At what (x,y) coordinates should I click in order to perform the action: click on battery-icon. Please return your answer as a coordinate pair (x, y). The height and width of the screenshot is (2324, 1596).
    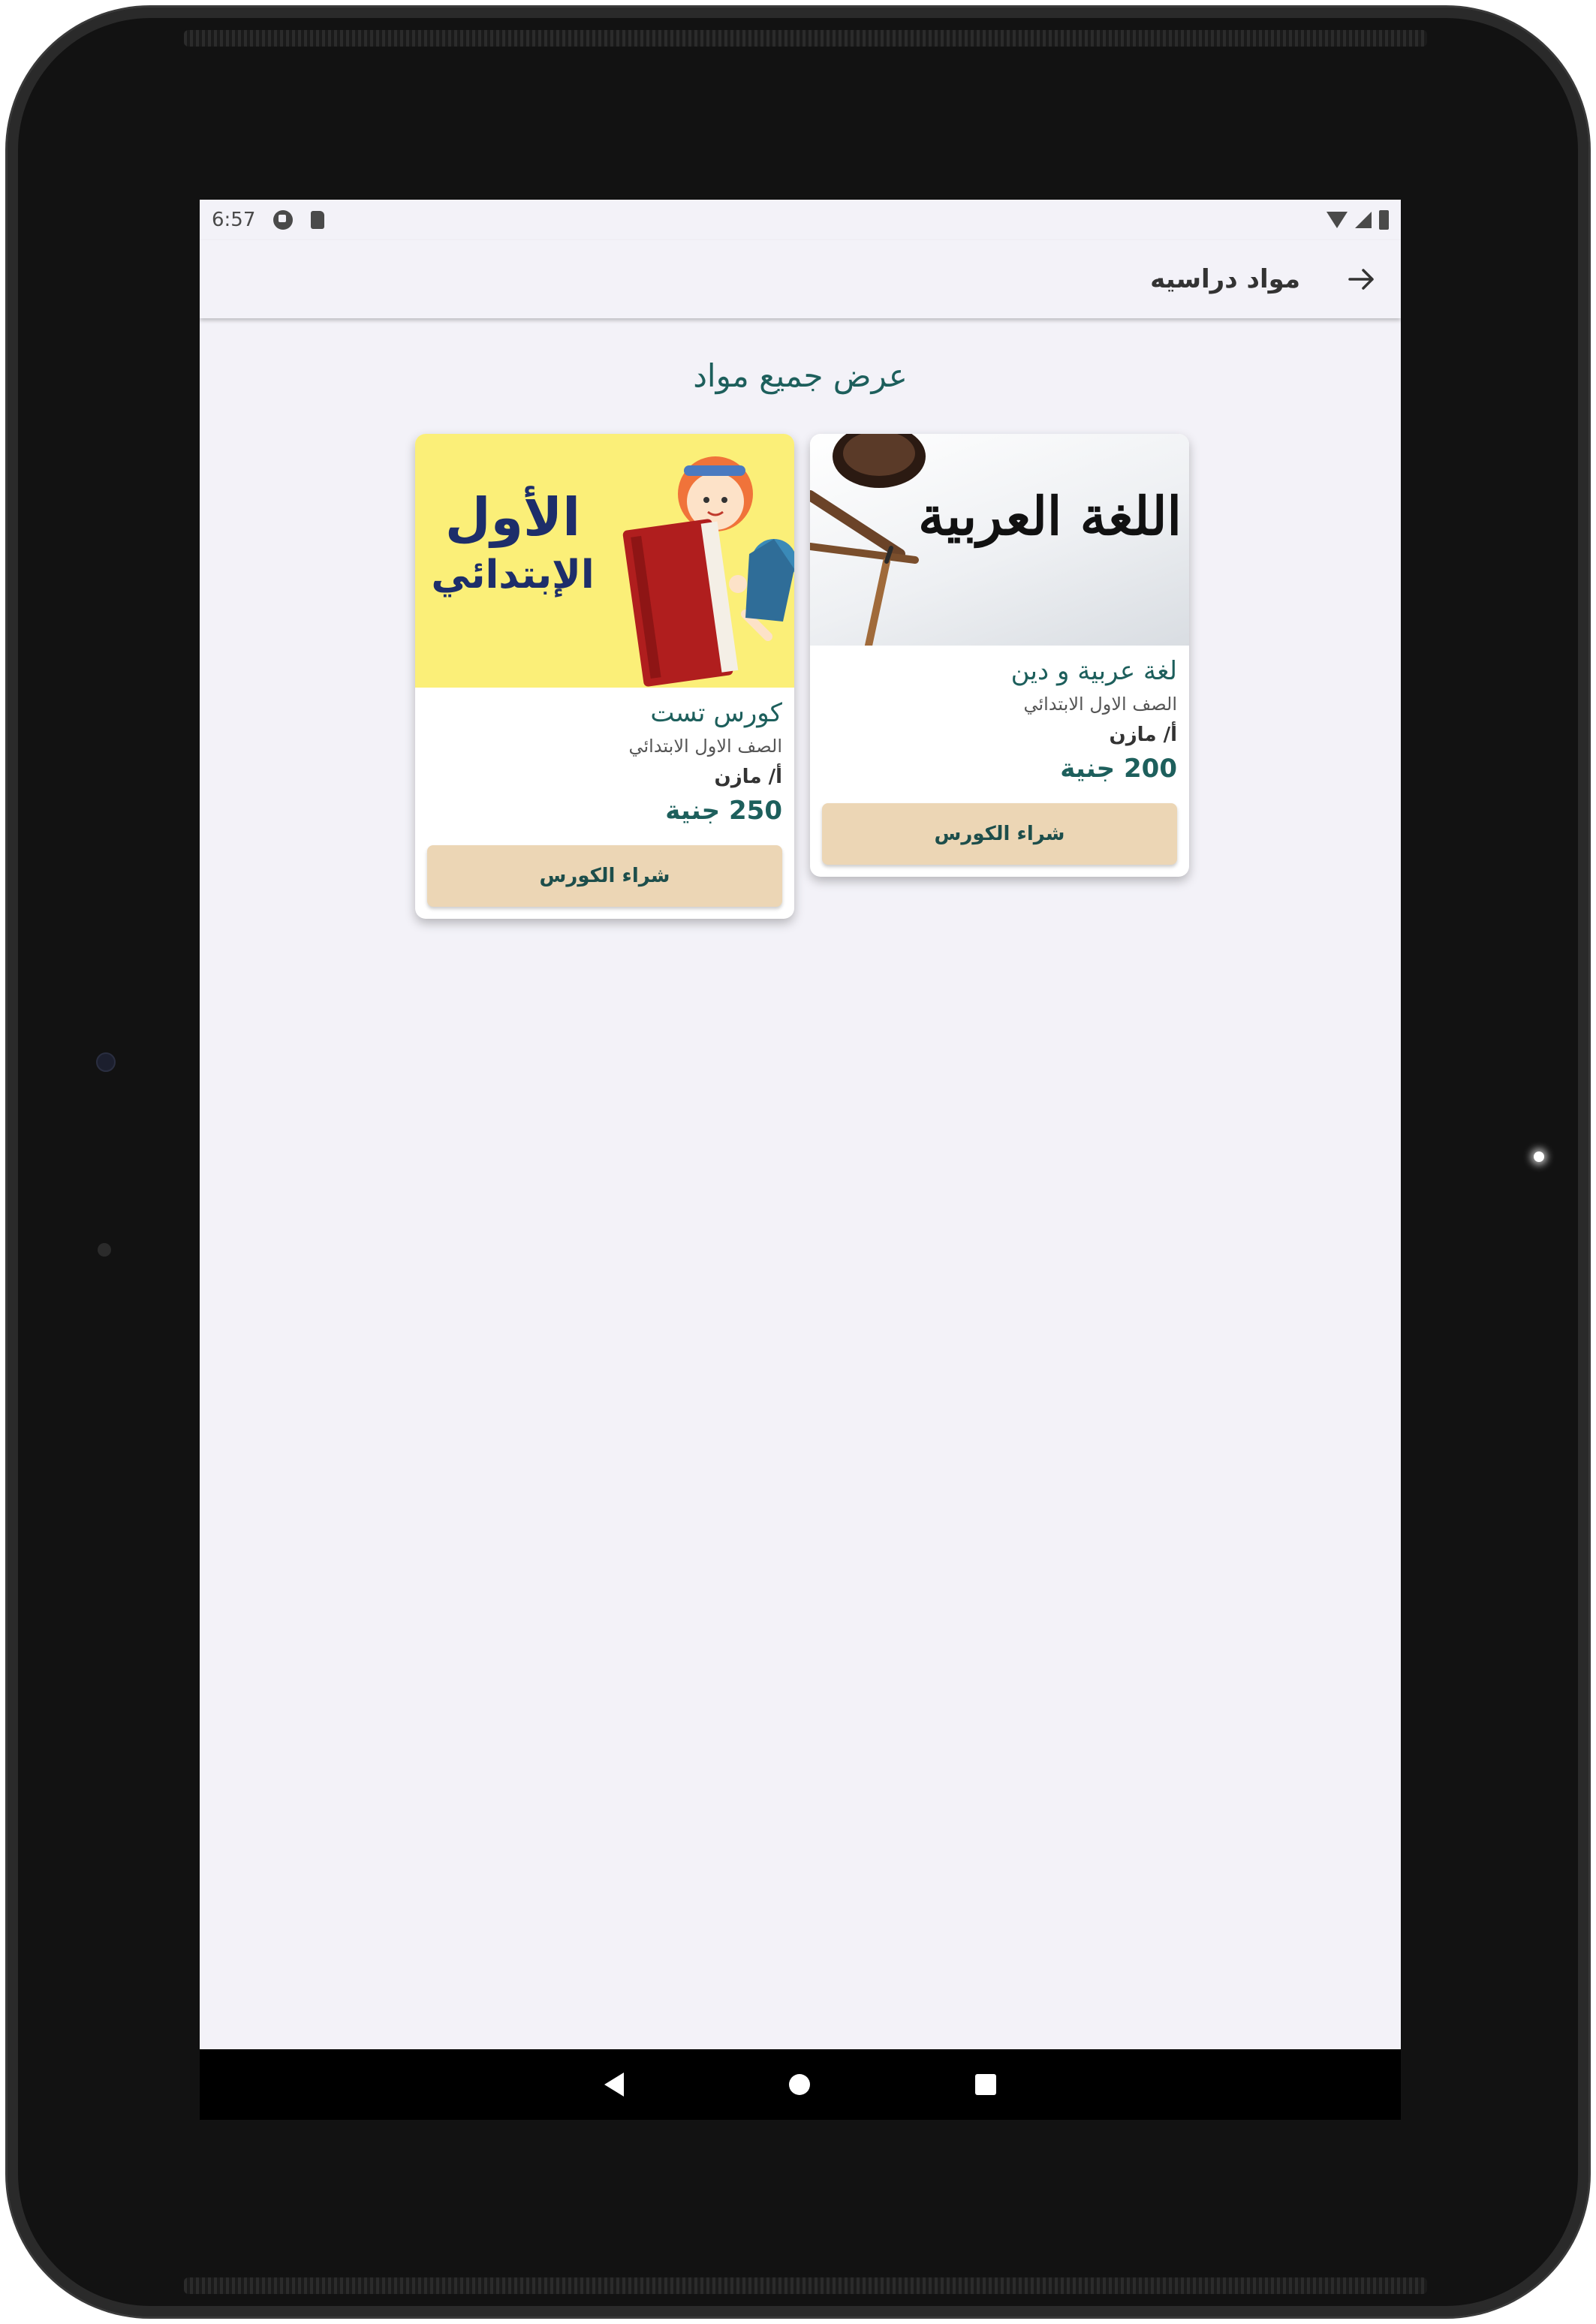
    Looking at the image, I should click on (1384, 220).